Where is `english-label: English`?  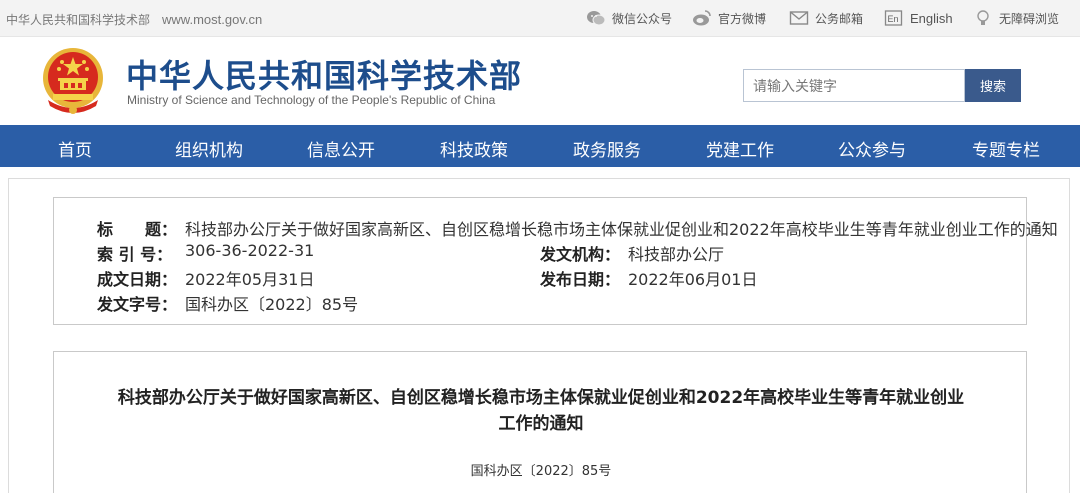
english-label: English is located at coordinates (931, 18).